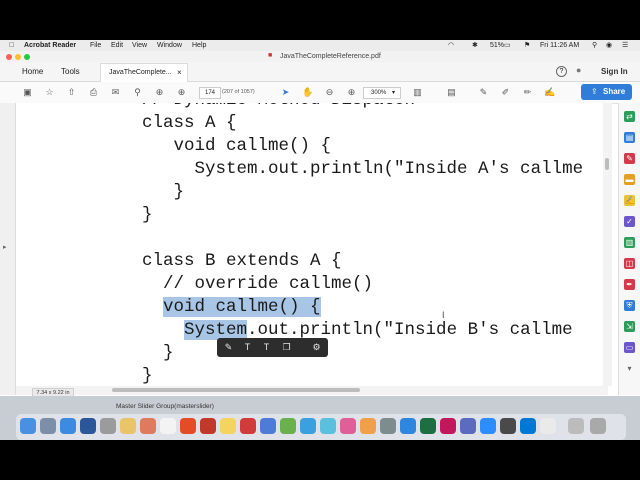 This screenshot has width=640, height=480. What do you see at coordinates (561, 71) in the screenshot?
I see `help-icon: ?` at bounding box center [561, 71].